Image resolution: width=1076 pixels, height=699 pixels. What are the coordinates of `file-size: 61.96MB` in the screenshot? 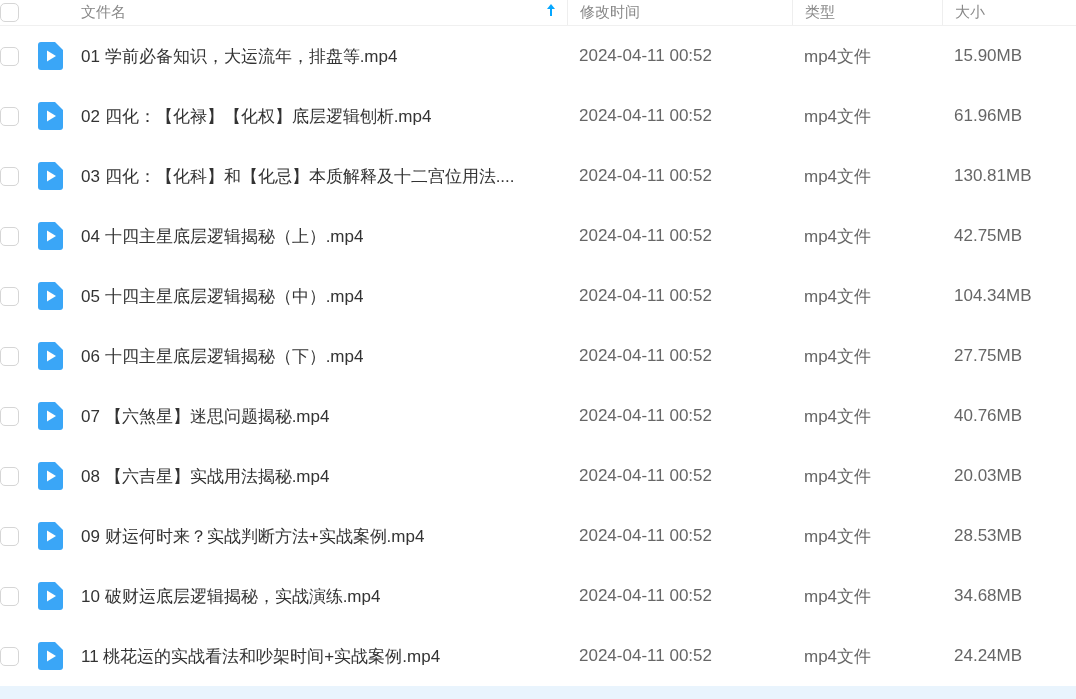 It's located at (988, 116).